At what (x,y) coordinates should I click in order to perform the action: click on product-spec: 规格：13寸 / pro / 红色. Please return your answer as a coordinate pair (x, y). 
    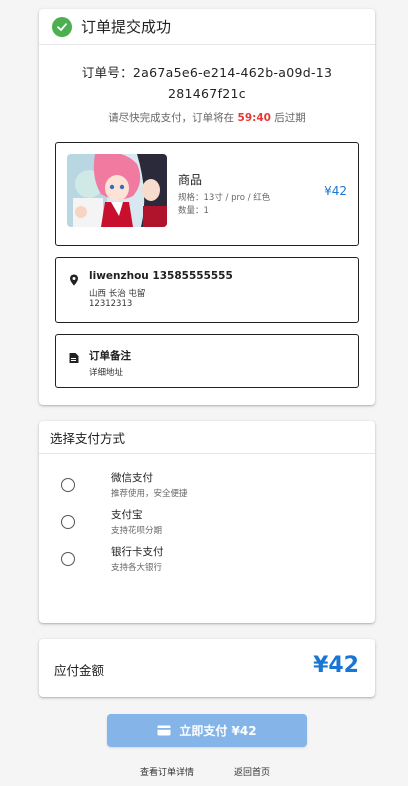
    Looking at the image, I should click on (224, 198).